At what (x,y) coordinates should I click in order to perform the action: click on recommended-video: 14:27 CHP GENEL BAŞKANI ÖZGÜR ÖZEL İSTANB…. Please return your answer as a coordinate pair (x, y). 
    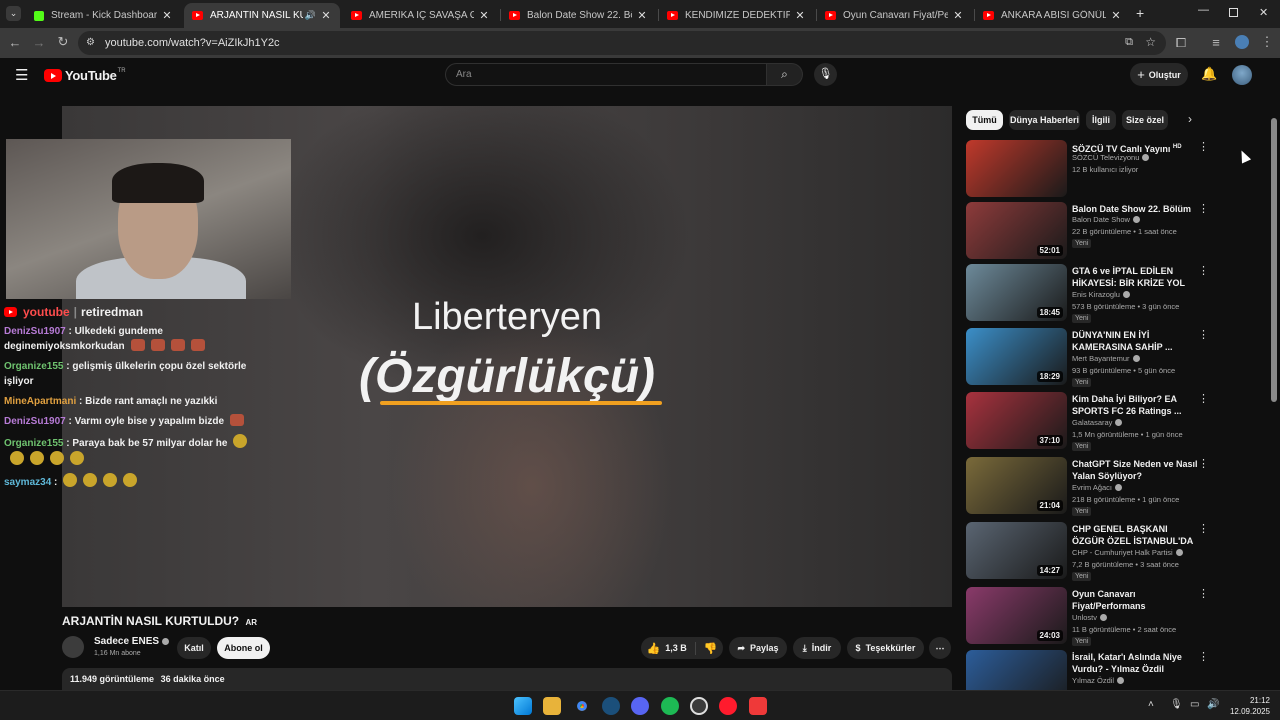
    Looking at the image, I should click on (1116, 551).